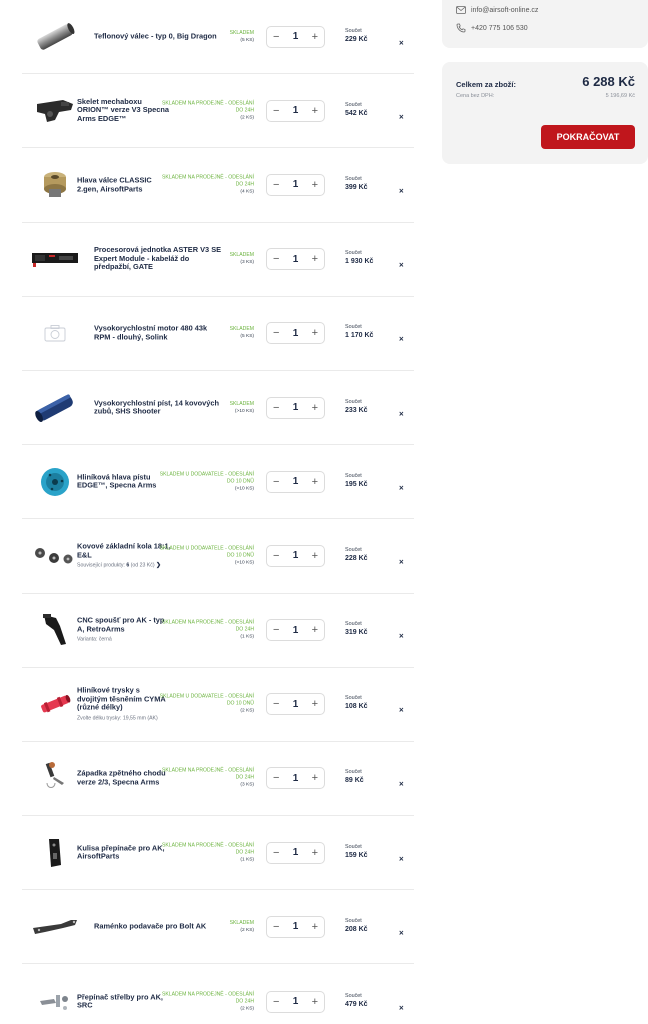  What do you see at coordinates (55, 853) in the screenshot?
I see `selector-plate-image` at bounding box center [55, 853].